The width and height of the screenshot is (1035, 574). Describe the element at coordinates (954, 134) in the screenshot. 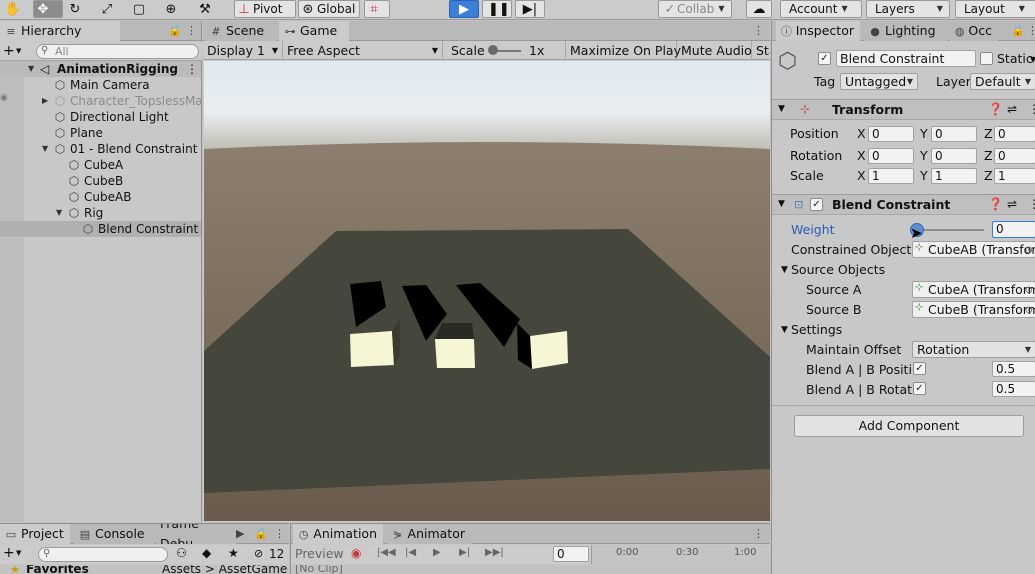

I see `position-y-field: 0` at that location.